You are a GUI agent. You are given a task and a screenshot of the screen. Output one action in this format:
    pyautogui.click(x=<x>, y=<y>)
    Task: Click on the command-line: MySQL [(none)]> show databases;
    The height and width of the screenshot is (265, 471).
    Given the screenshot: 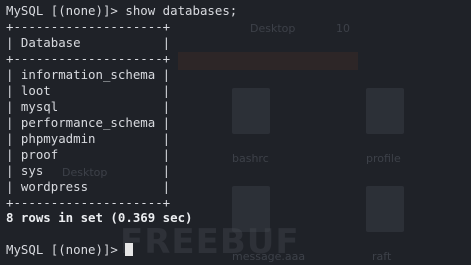 What is the action you would take?
    pyautogui.click(x=121, y=11)
    